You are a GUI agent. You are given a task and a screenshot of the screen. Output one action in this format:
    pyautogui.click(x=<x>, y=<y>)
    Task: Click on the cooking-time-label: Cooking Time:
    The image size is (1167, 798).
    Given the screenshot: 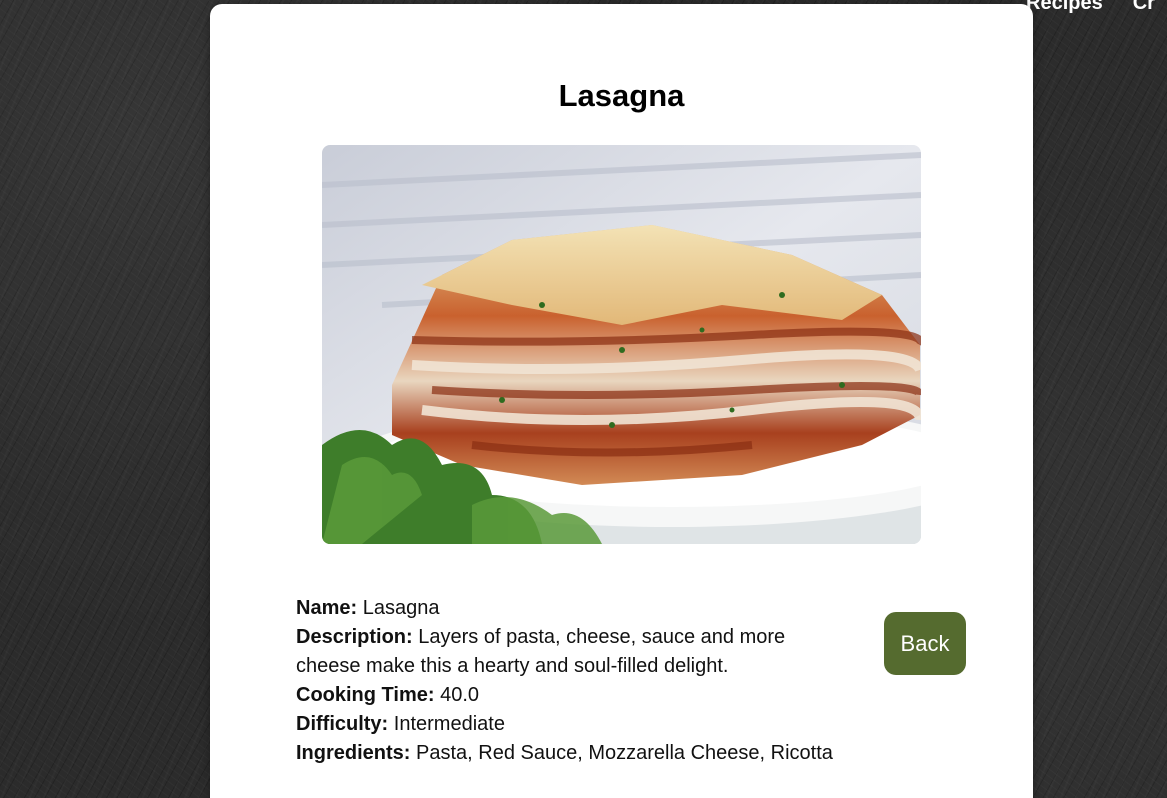 What is the action you would take?
    pyautogui.click(x=365, y=695)
    